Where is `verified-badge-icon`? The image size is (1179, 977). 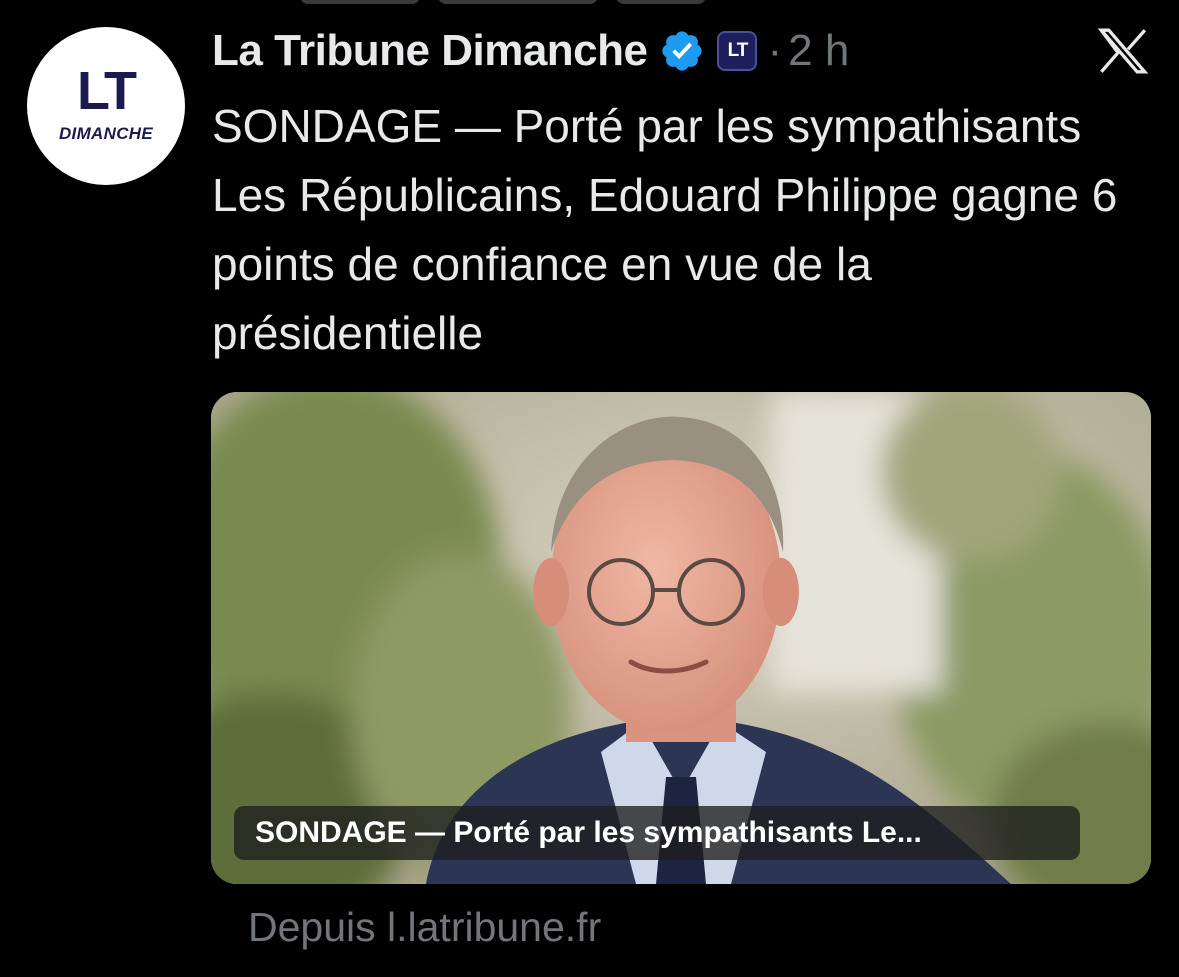 verified-badge-icon is located at coordinates (682, 51).